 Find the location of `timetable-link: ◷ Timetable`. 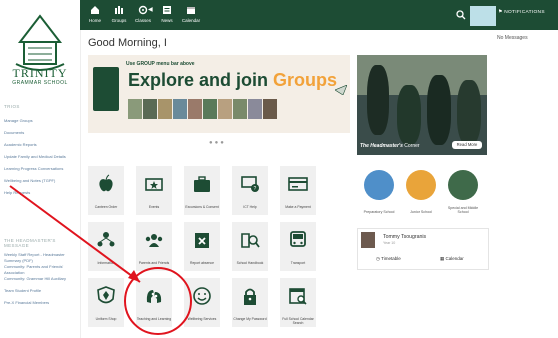

timetable-link: ◷ Timetable is located at coordinates (388, 259).